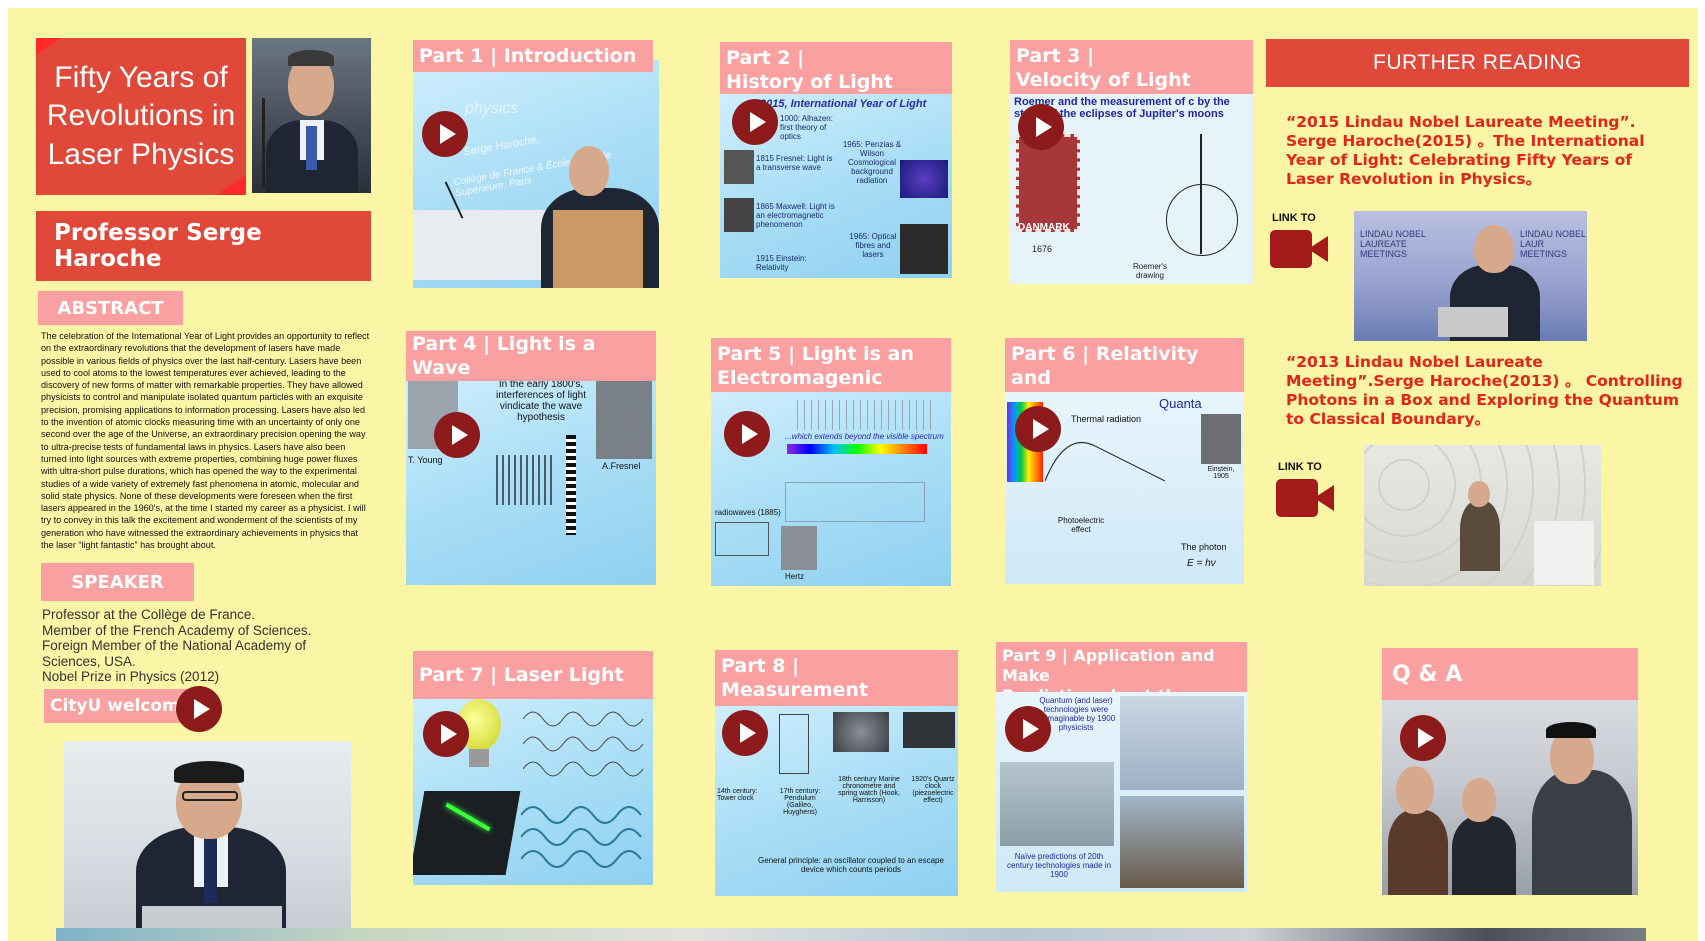 The height and width of the screenshot is (941, 1705). Describe the element at coordinates (806, 127) in the screenshot. I see `thumb-text: 1000: Alhazen: first theory of optics` at that location.